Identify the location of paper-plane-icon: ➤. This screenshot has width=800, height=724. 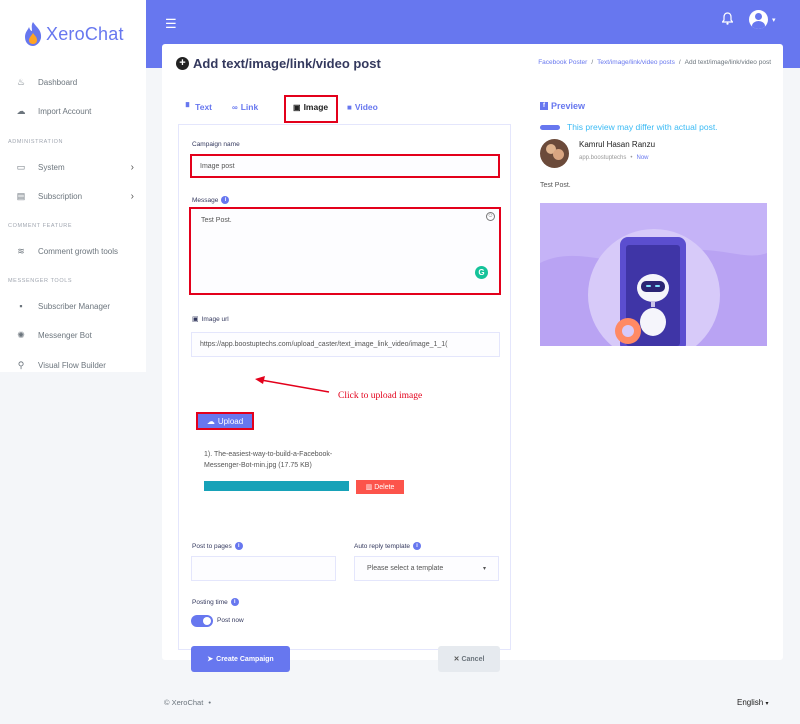
(210, 659).